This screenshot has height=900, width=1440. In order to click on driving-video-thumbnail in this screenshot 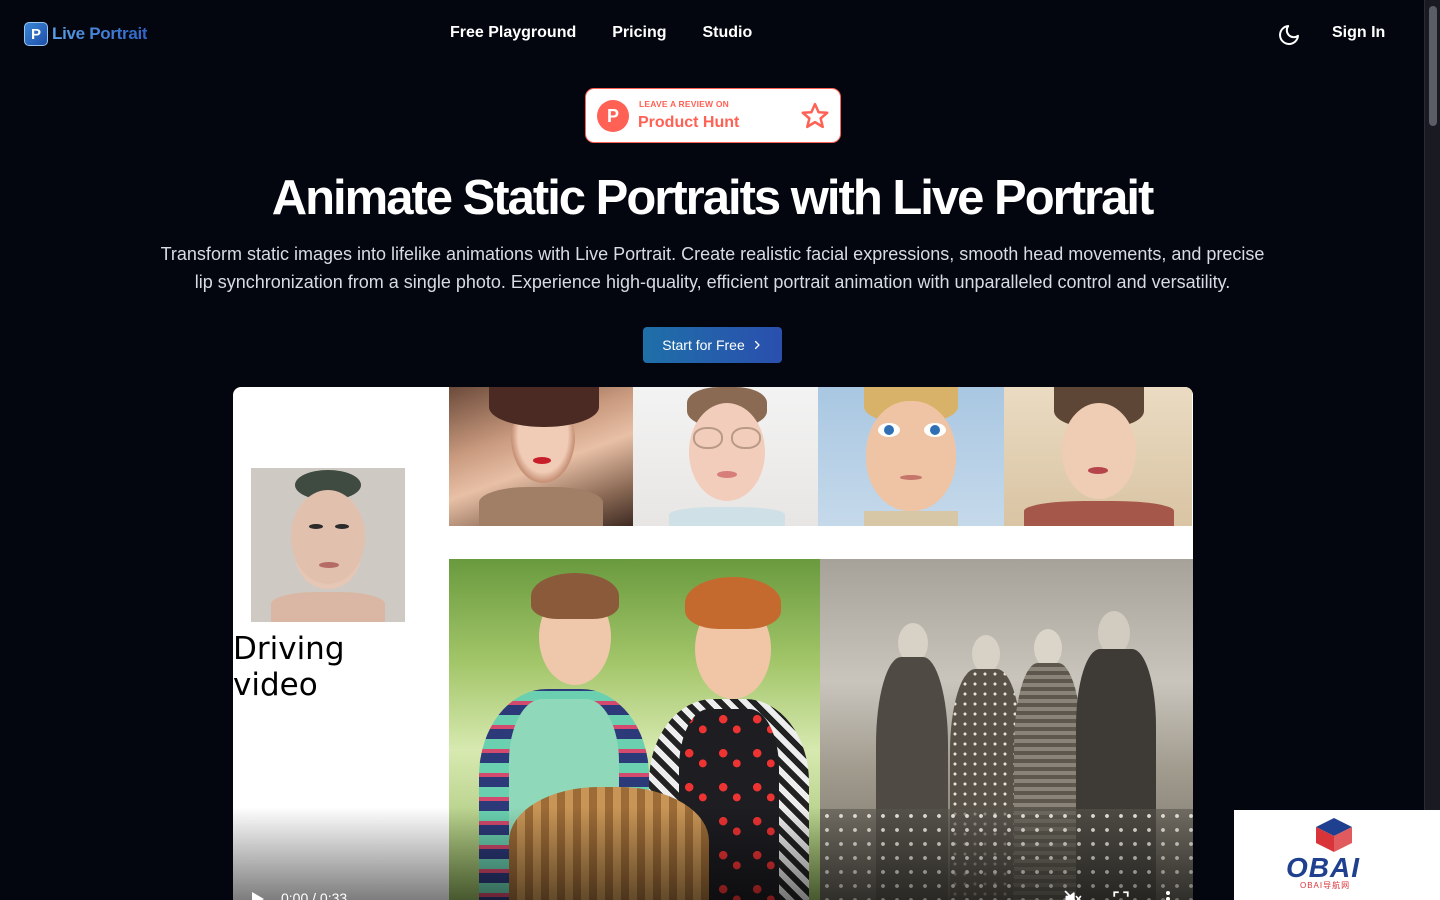, I will do `click(328, 545)`.